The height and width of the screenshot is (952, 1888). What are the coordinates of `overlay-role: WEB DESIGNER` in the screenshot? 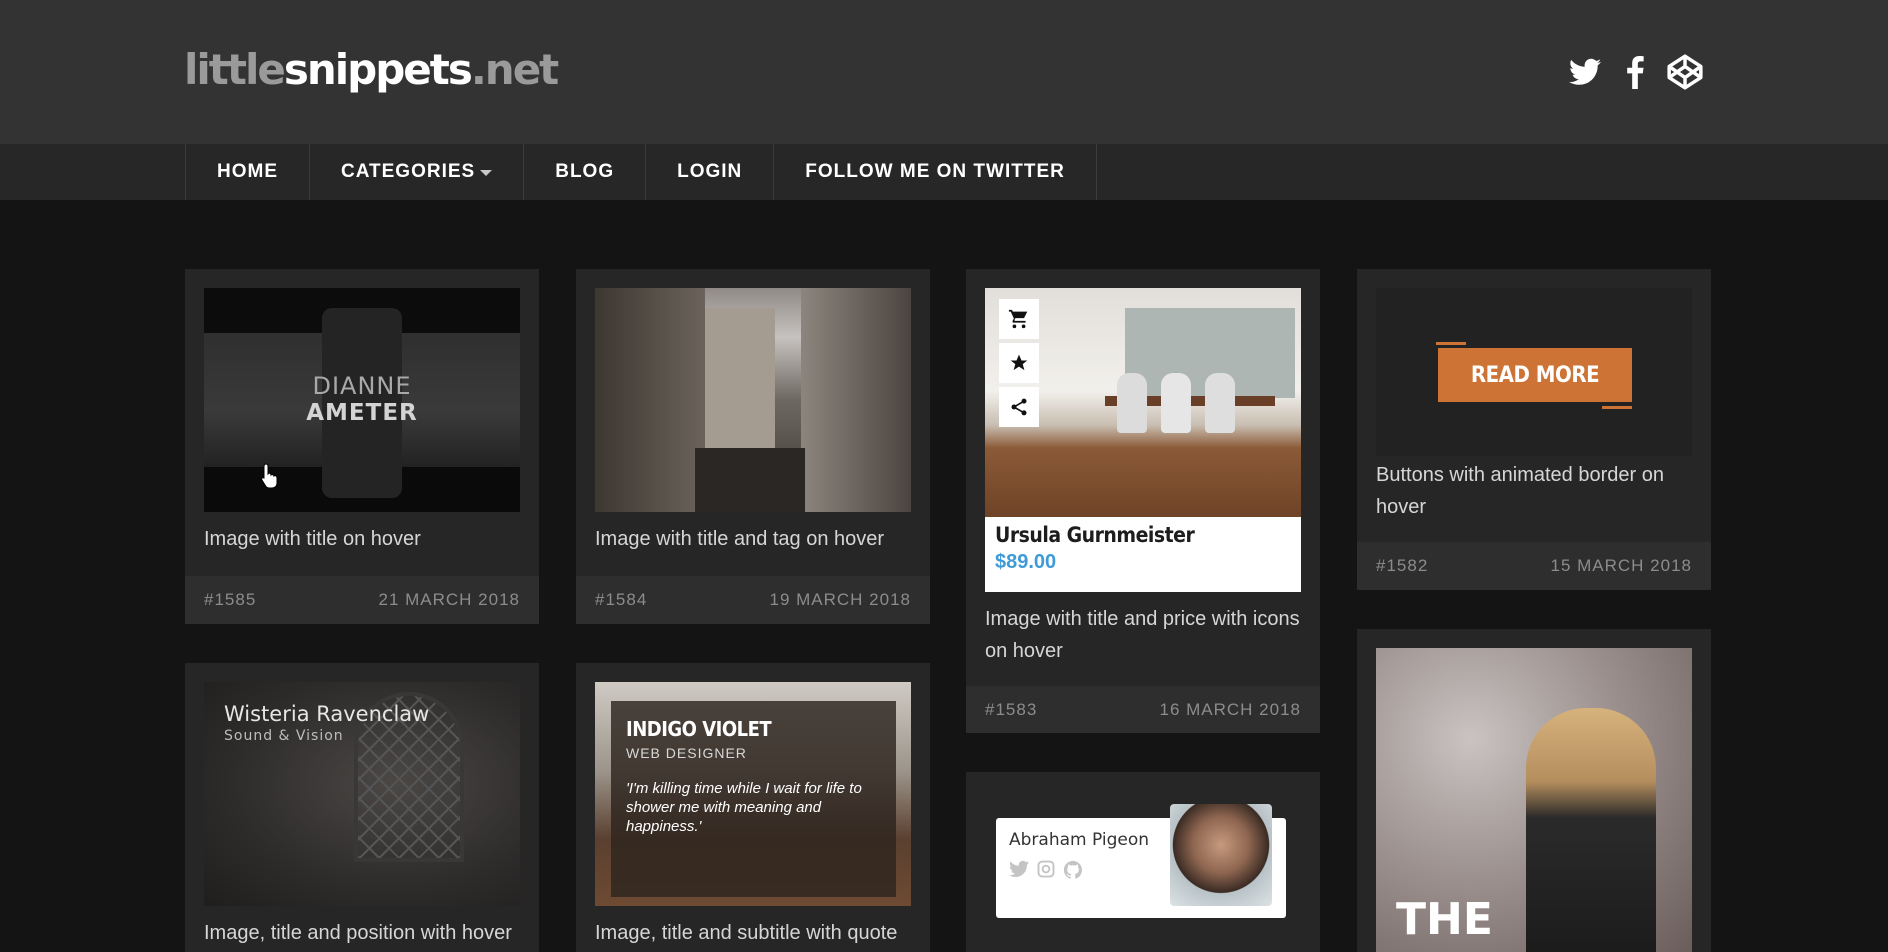 It's located at (686, 753).